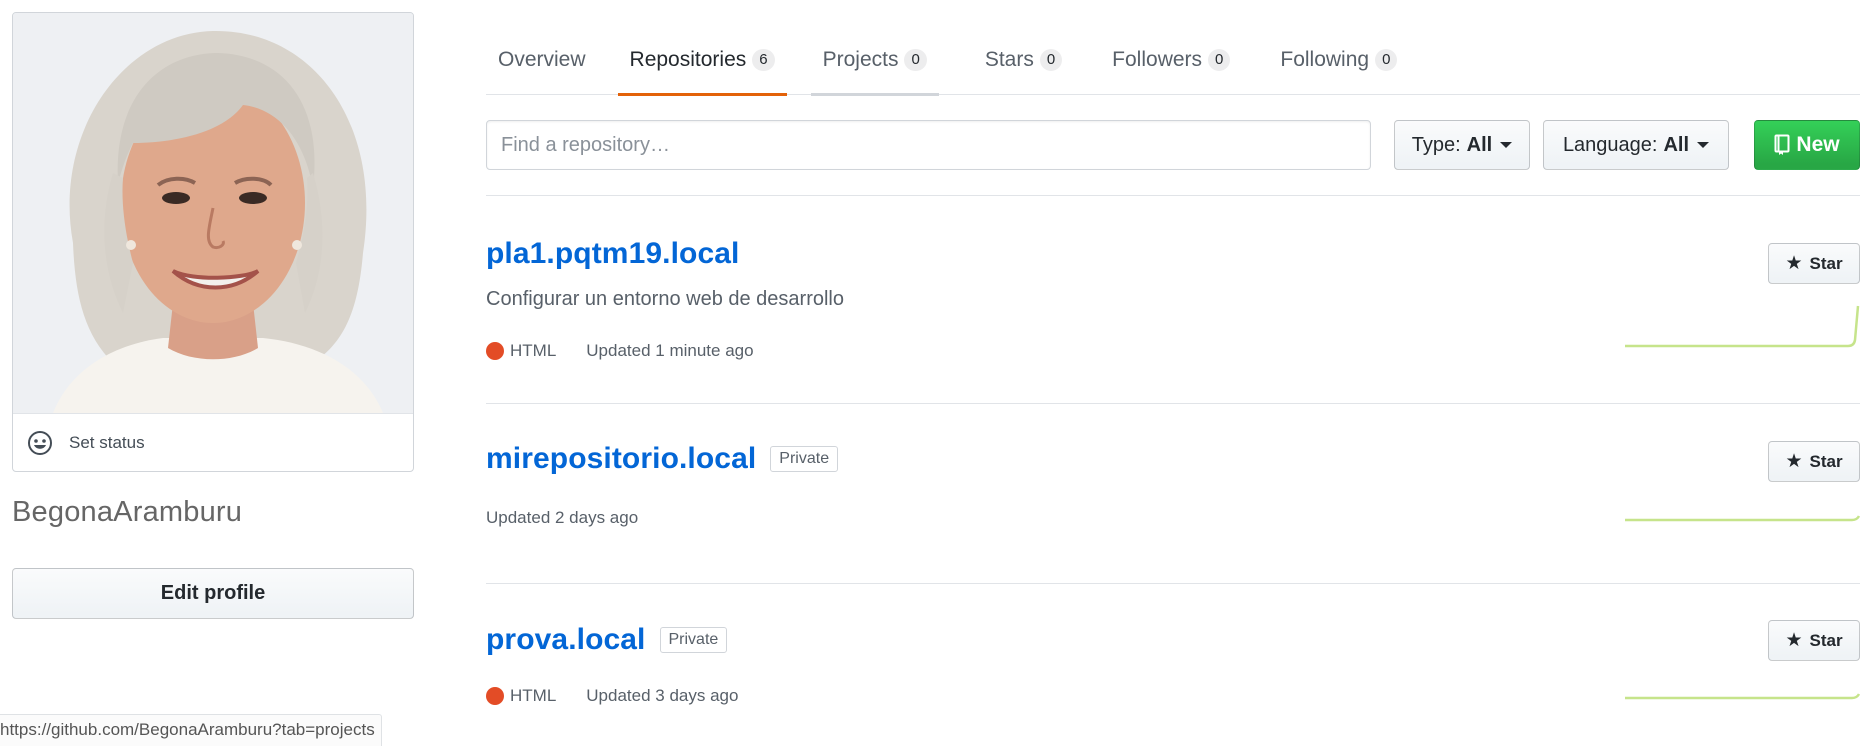 The image size is (1876, 746). Describe the element at coordinates (40, 442) in the screenshot. I see `smiley-icon` at that location.